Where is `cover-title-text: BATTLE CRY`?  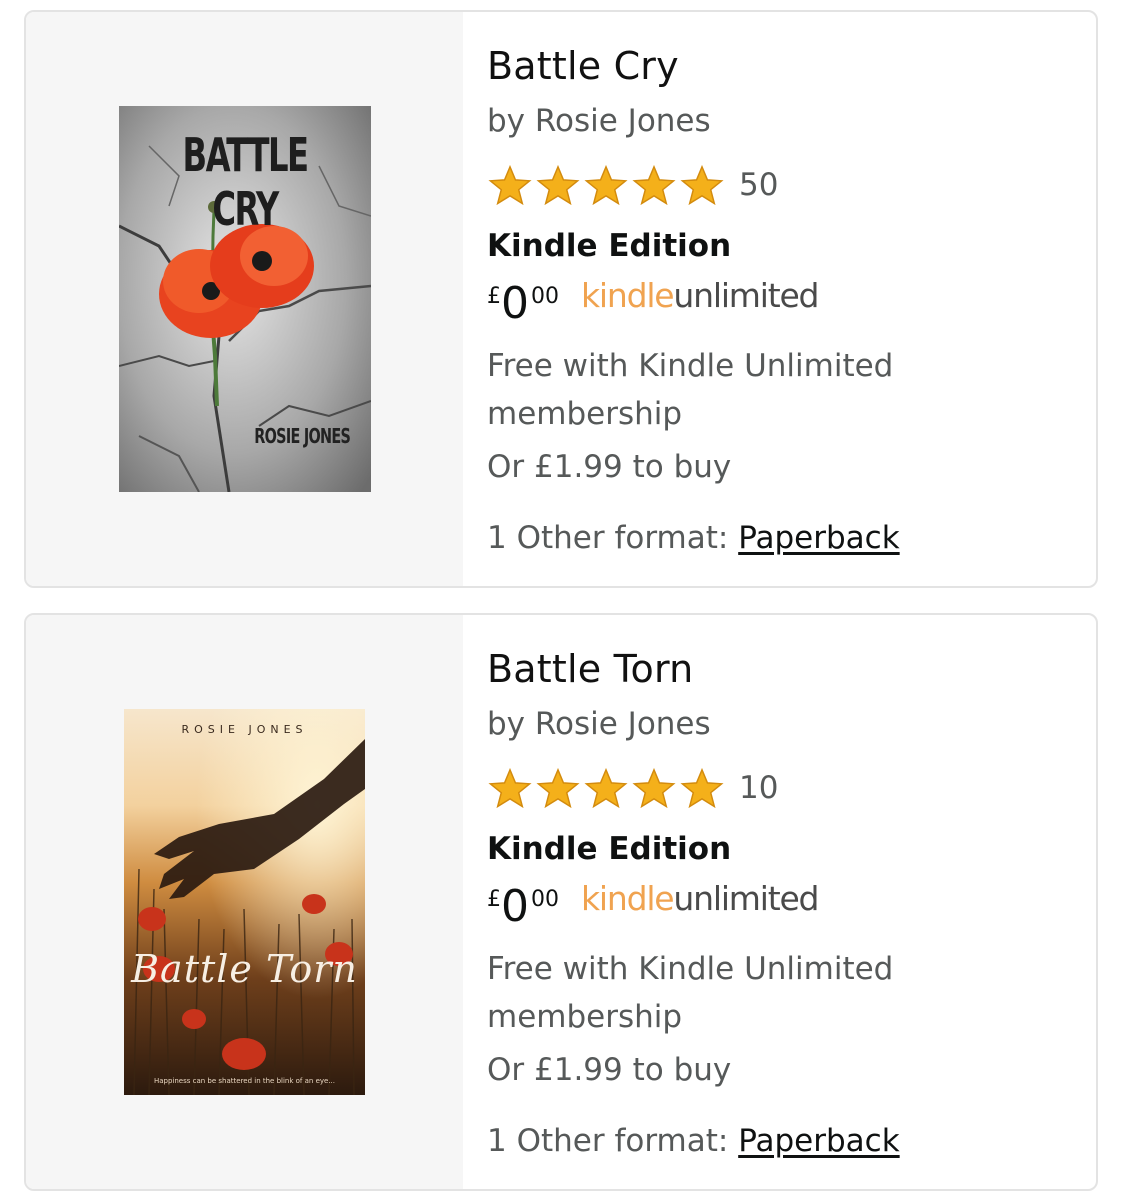
cover-title-text: BATTLE CRY is located at coordinates (245, 182).